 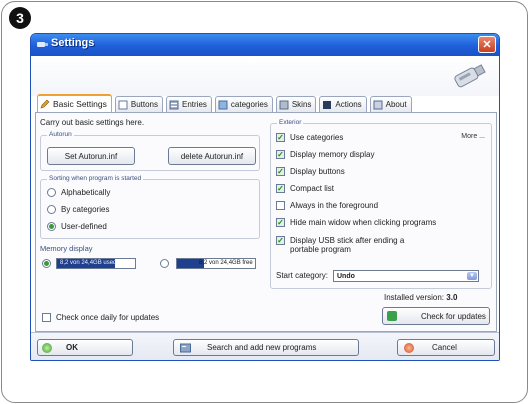 What do you see at coordinates (212, 156) in the screenshot?
I see `delete-autorun-button: delete Autorun.inf` at bounding box center [212, 156].